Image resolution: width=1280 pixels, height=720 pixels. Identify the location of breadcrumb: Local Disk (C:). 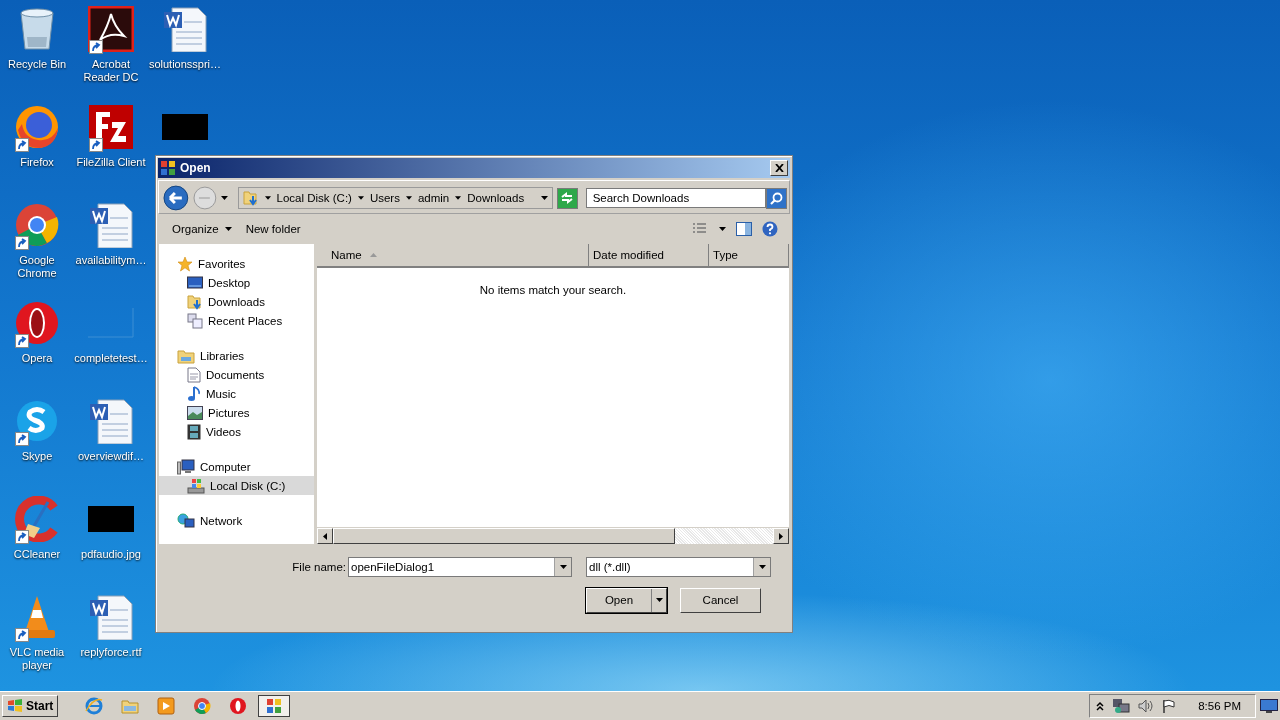
(314, 198).